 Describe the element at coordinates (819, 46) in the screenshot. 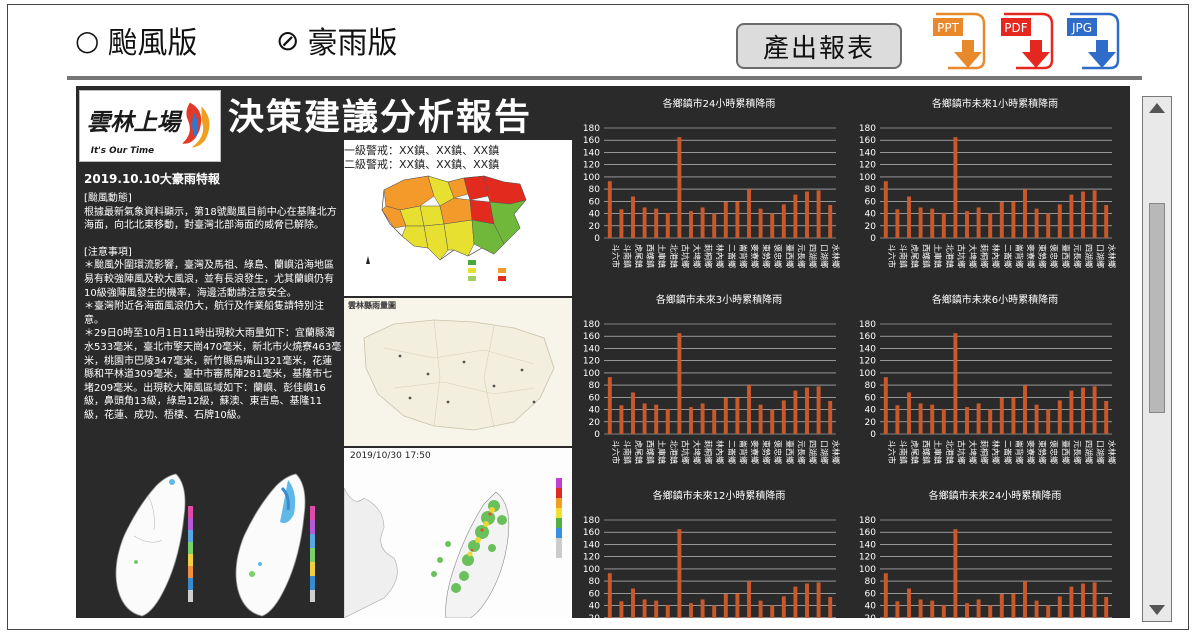

I see `generate-report-button: 產出報表` at that location.